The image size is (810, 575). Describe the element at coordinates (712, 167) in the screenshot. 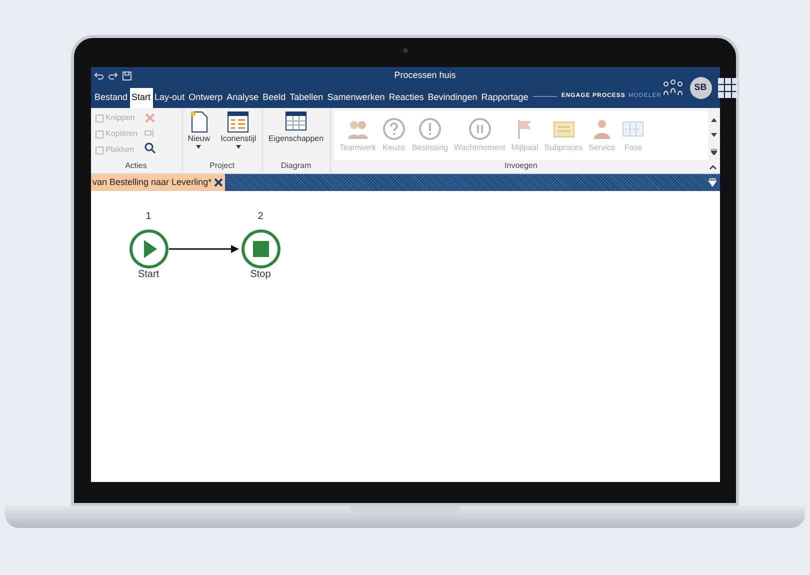

I see `collapse-ribbon-icon` at that location.